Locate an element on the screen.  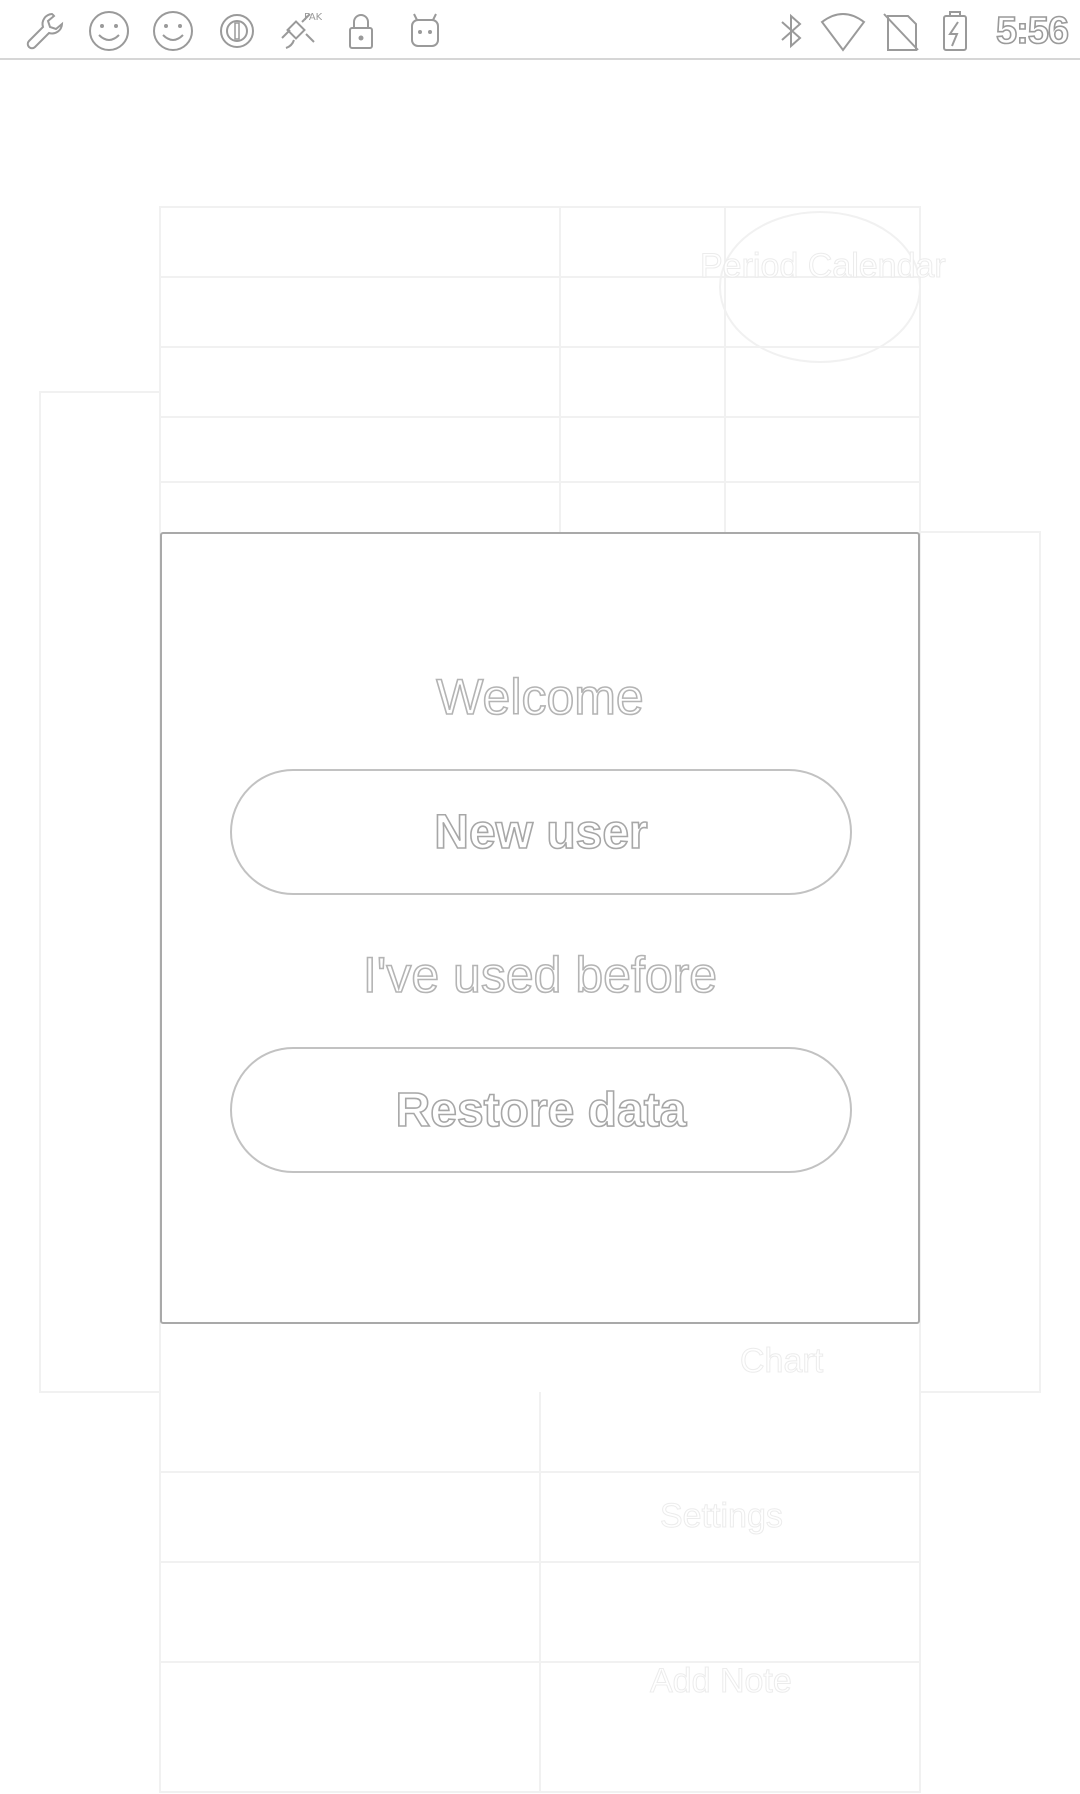
bg-label-add-note: Add Note is located at coordinates (721, 1681).